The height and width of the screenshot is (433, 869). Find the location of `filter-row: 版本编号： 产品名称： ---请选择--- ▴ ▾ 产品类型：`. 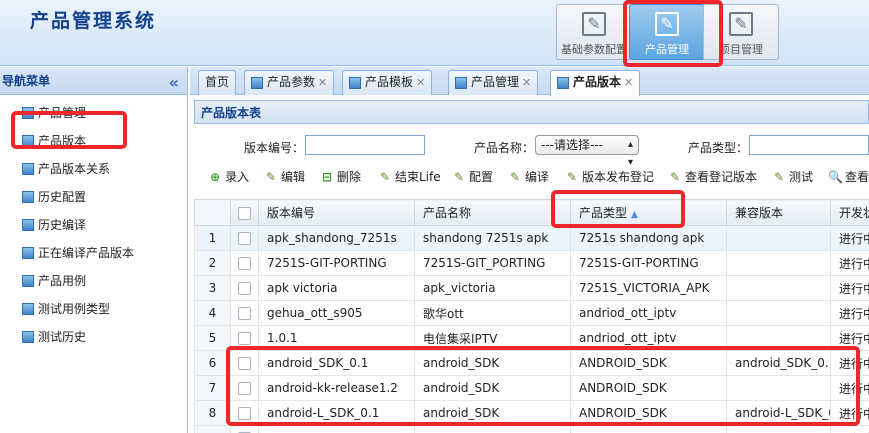

filter-row: 版本编号： 产品名称： ---请选择--- ▴ ▾ 产品类型： is located at coordinates (531, 150).